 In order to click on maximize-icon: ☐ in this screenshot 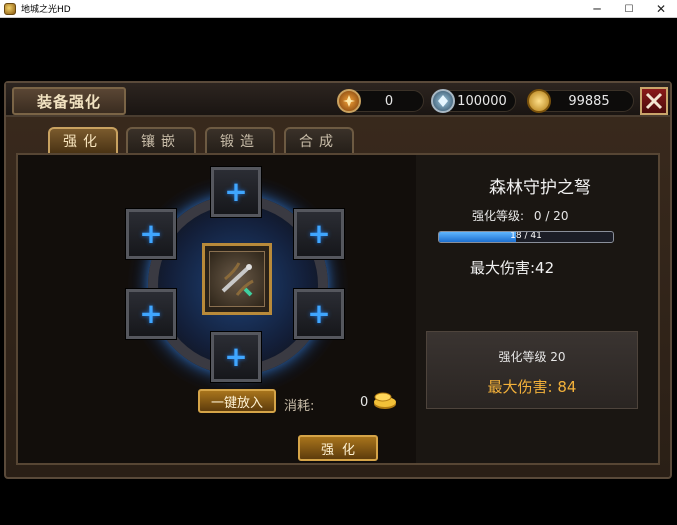, I will do `click(629, 9)`.